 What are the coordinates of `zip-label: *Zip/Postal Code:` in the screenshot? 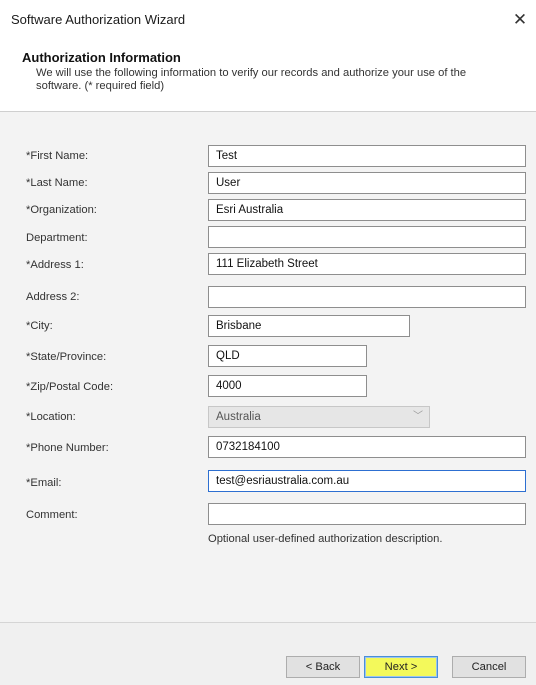 It's located at (70, 387).